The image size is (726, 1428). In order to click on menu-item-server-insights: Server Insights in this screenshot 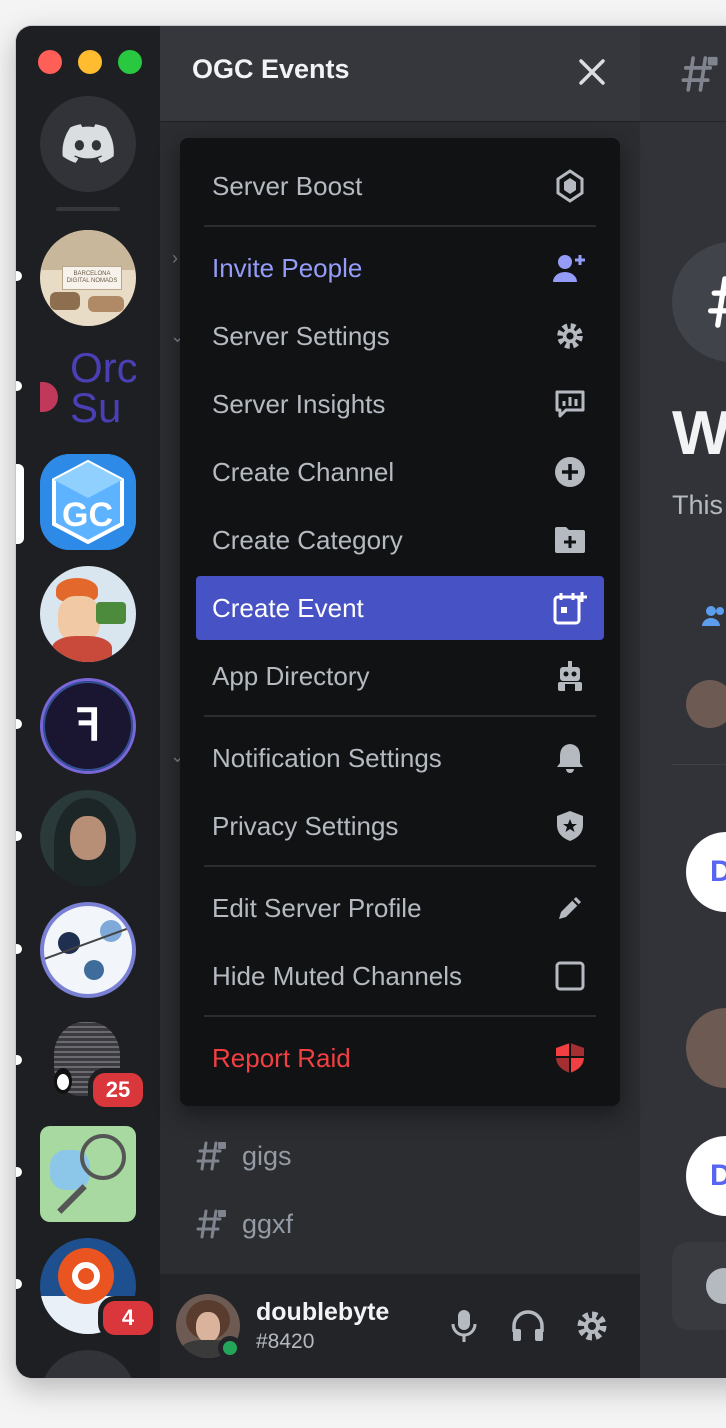, I will do `click(400, 404)`.